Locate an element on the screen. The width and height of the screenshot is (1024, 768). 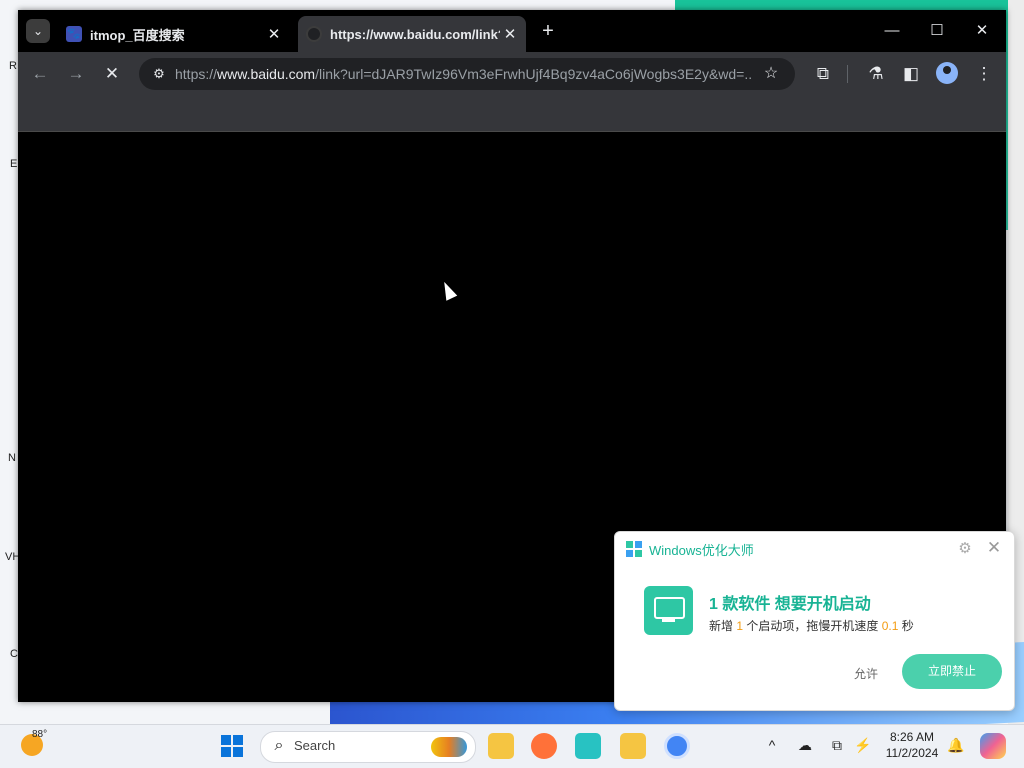
clock-time: 8:26 AM is located at coordinates (912, 737).